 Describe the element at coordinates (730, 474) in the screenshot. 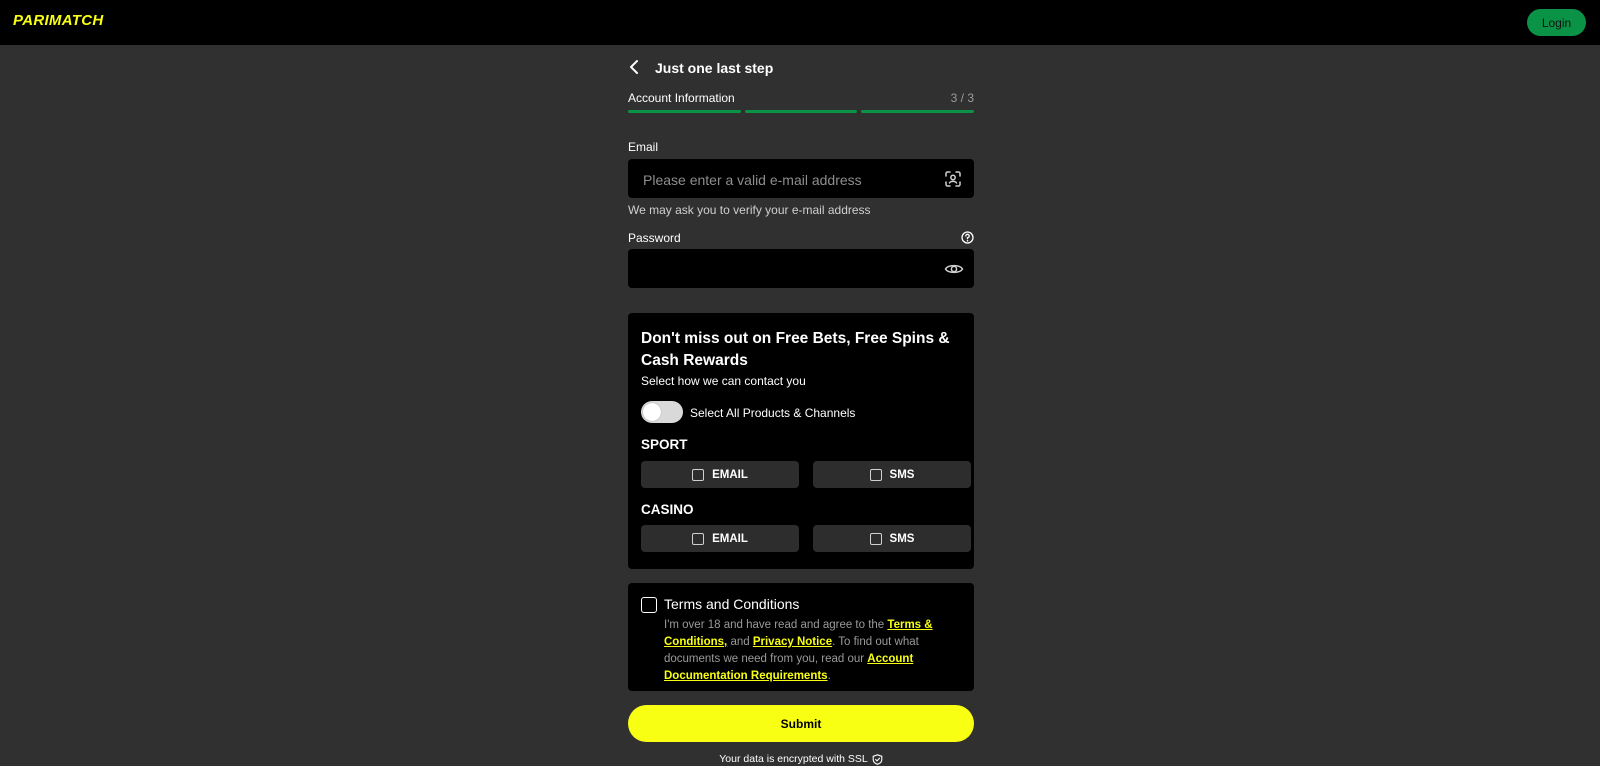

I see `sport-email-label: EMAIL` at that location.